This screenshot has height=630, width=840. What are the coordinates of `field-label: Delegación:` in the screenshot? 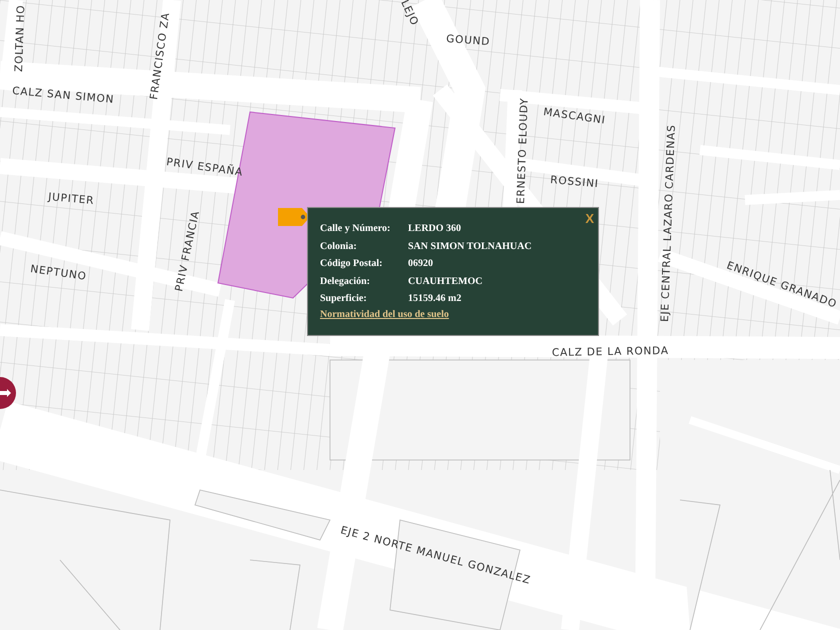 It's located at (345, 281).